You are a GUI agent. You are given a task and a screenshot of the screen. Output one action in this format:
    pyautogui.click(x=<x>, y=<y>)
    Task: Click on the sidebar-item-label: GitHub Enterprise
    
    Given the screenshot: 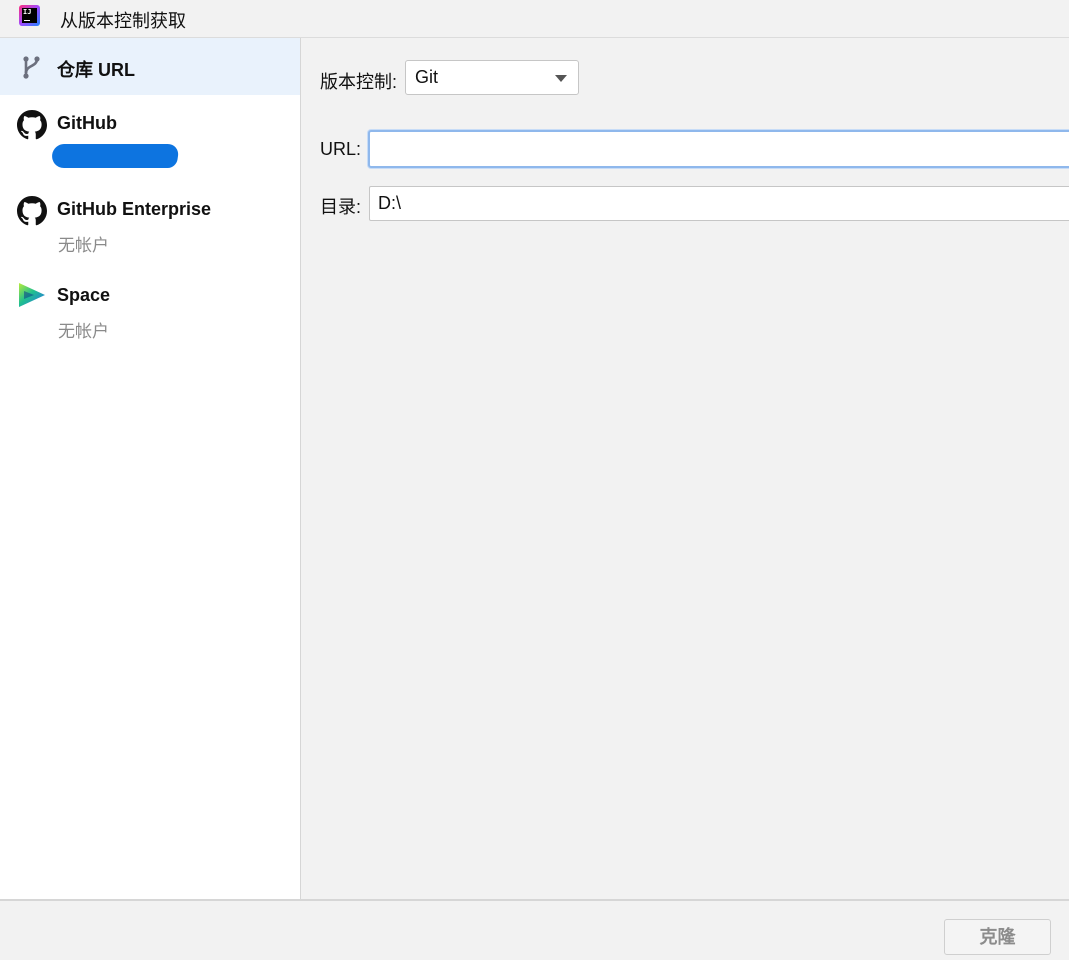 What is the action you would take?
    pyautogui.click(x=134, y=209)
    